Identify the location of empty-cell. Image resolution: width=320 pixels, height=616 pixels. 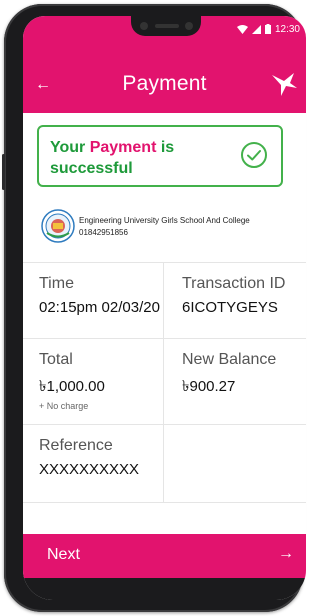
(234, 464).